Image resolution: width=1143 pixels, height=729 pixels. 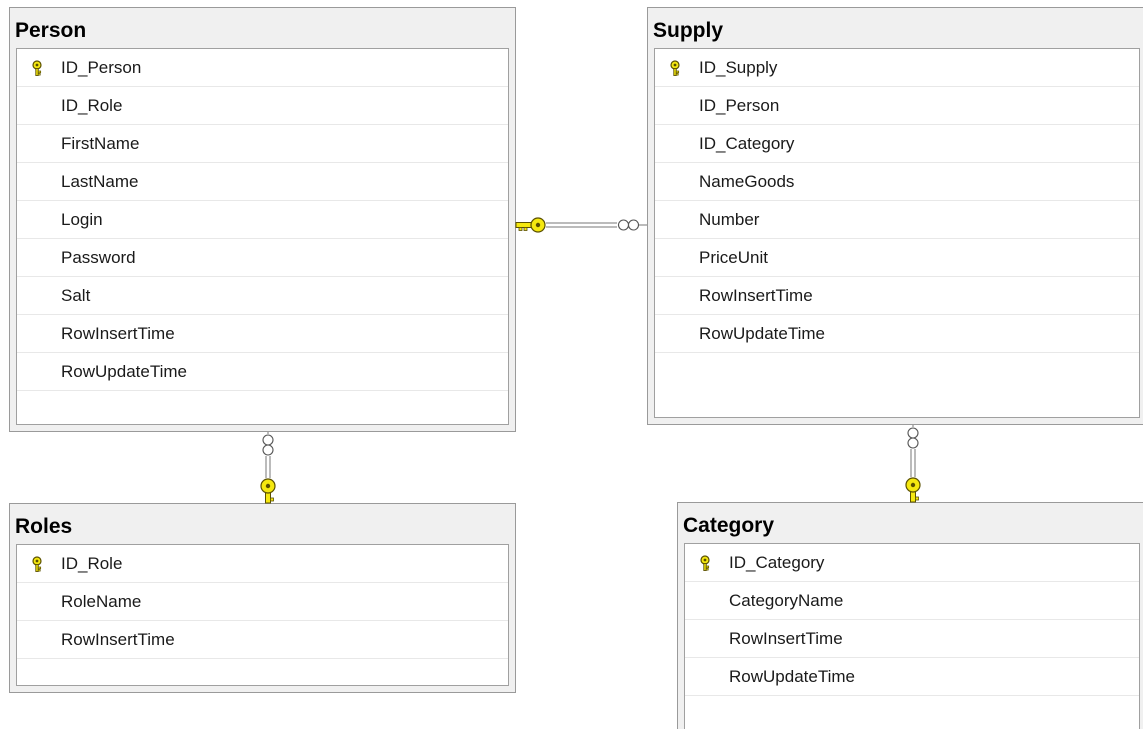 What do you see at coordinates (912, 601) in the screenshot?
I see `column-row: CategoryName` at bounding box center [912, 601].